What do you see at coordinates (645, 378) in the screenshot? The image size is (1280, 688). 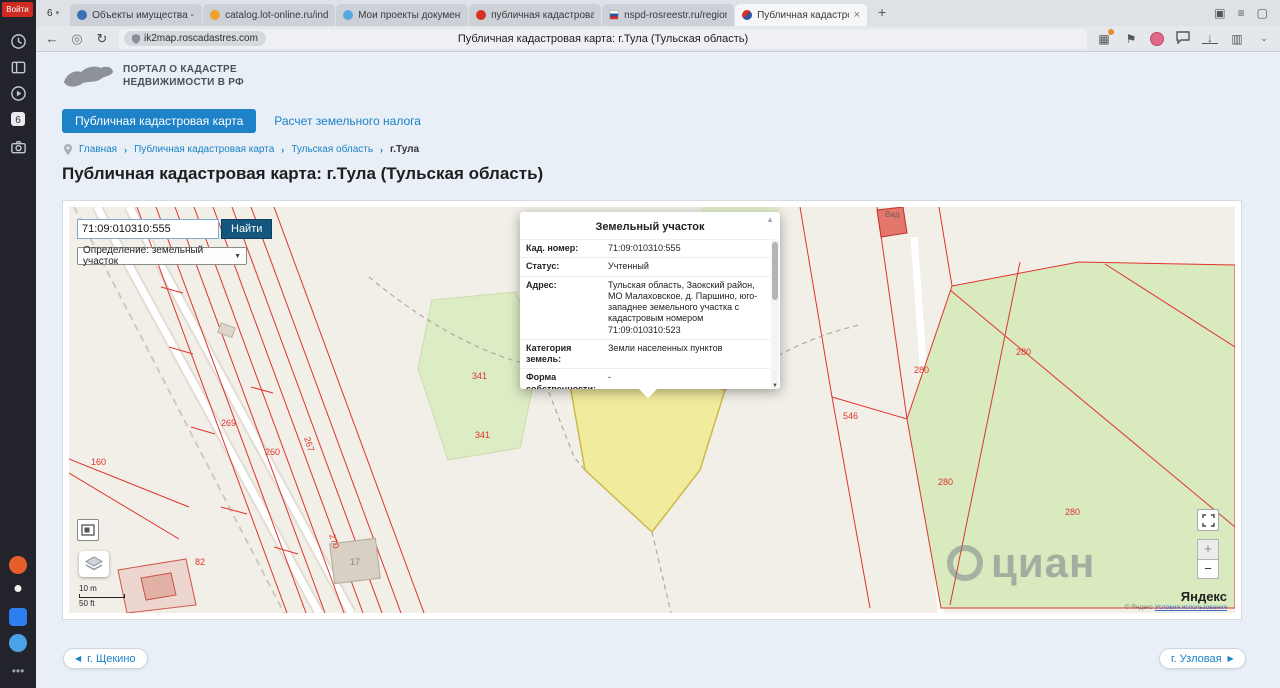 I see `info-row: Форма собственности: -` at bounding box center [645, 378].